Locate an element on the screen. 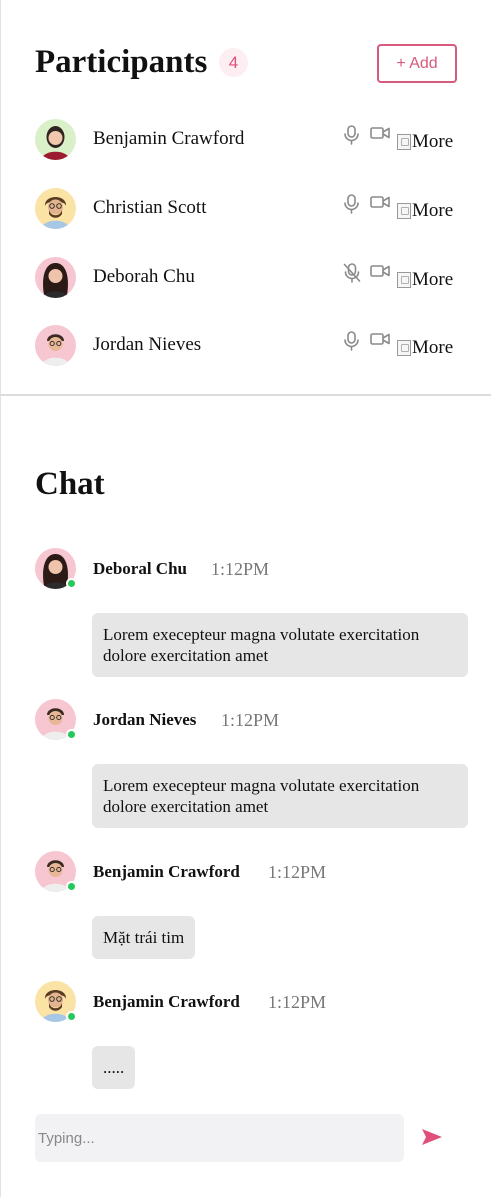 Image resolution: width=497 pixels, height=1197 pixels. message-sender: Deboral Chu is located at coordinates (140, 568).